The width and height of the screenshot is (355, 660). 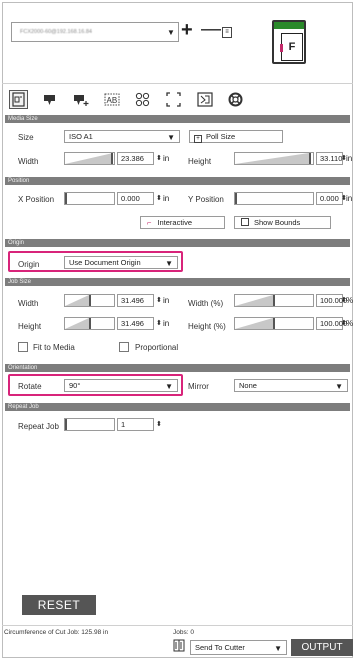 What do you see at coordinates (331, 323) in the screenshot?
I see `job-height-pct-input: 100.000` at bounding box center [331, 323].